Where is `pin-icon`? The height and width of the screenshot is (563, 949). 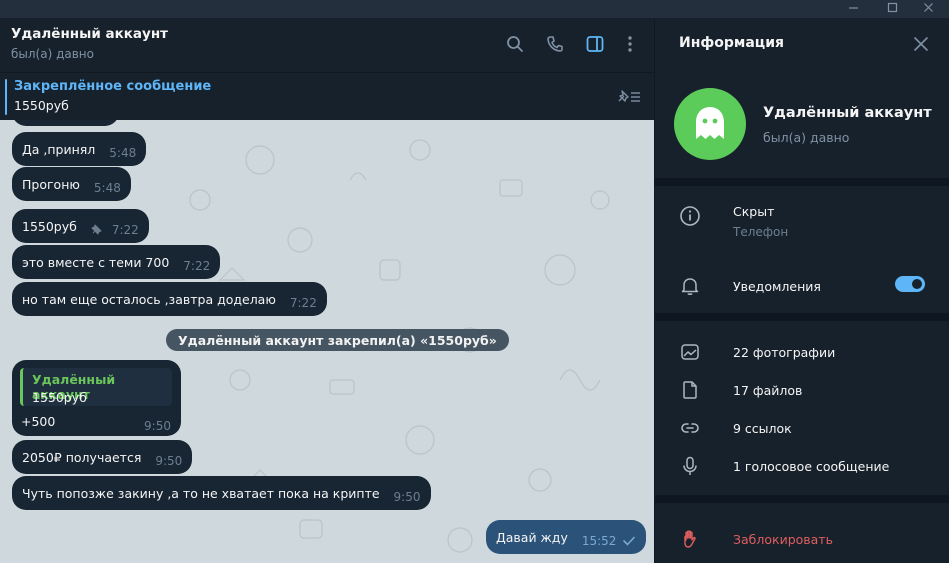
pin-icon is located at coordinates (96, 229).